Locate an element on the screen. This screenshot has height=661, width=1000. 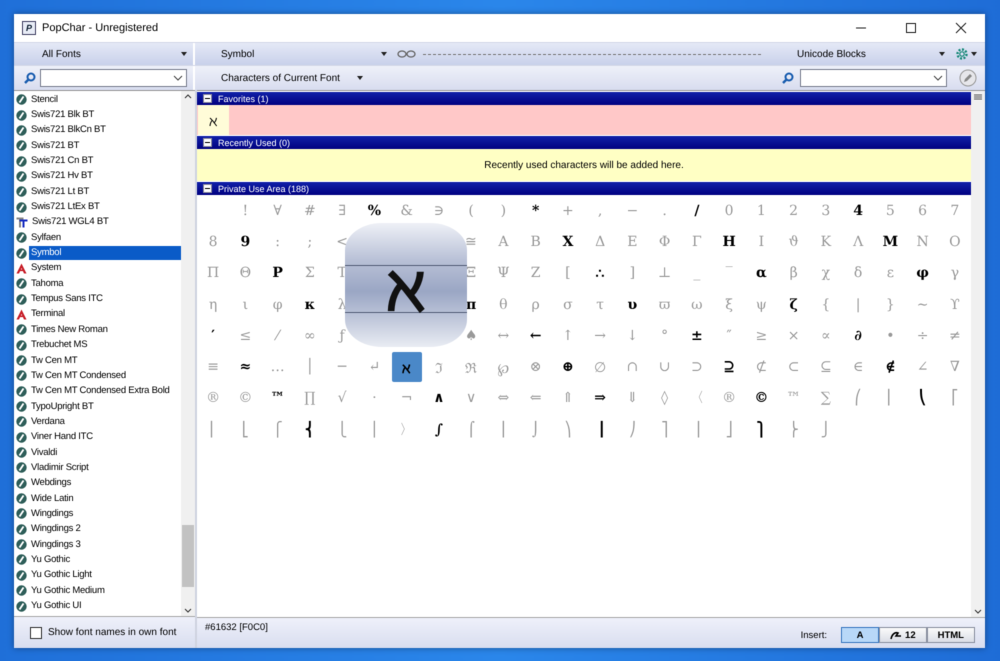
character-cell: 4 is located at coordinates (858, 210).